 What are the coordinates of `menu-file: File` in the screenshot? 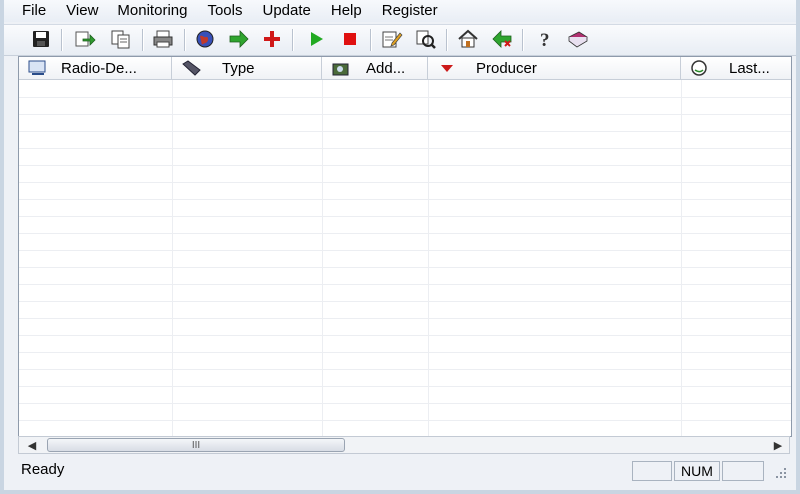 It's located at (34, 11).